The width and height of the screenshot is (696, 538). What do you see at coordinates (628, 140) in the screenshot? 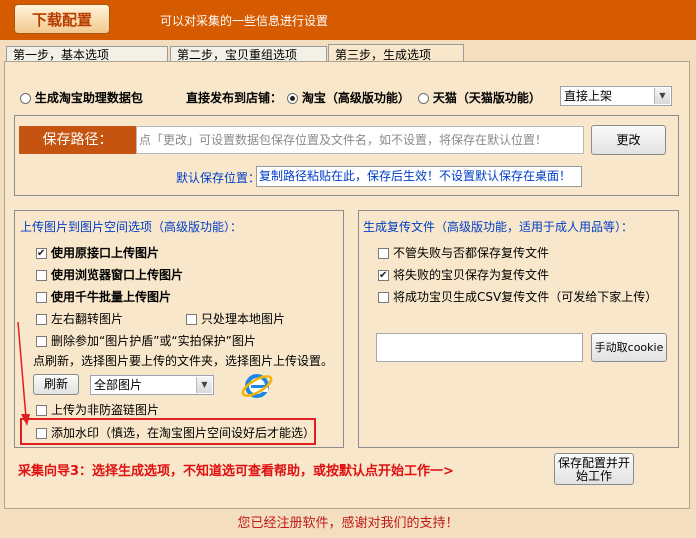
I see `change-button: 更改` at bounding box center [628, 140].